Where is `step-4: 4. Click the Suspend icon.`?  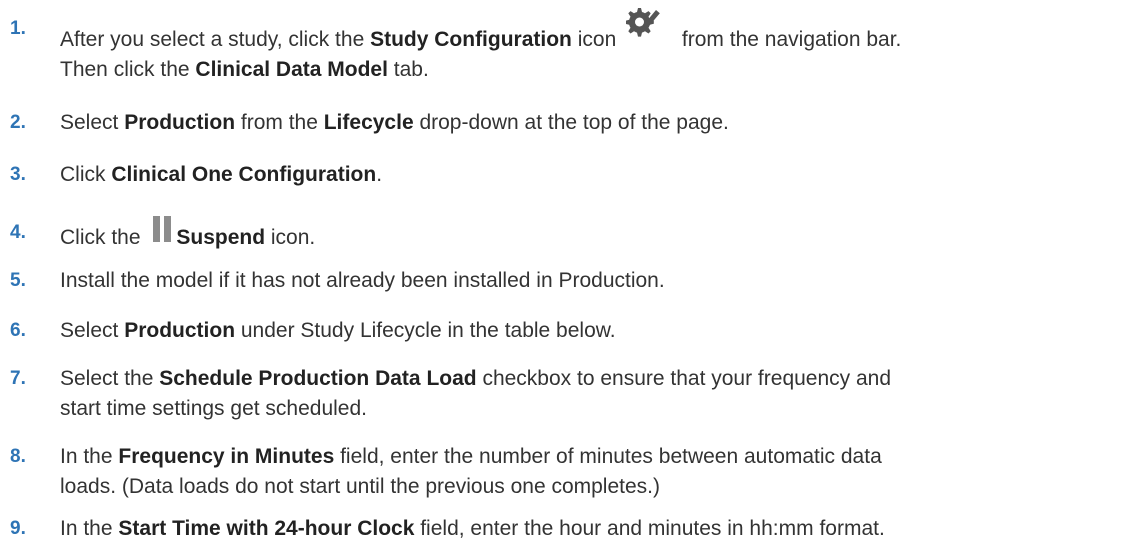
step-4: 4. Click the Suspend icon. is located at coordinates (563, 234).